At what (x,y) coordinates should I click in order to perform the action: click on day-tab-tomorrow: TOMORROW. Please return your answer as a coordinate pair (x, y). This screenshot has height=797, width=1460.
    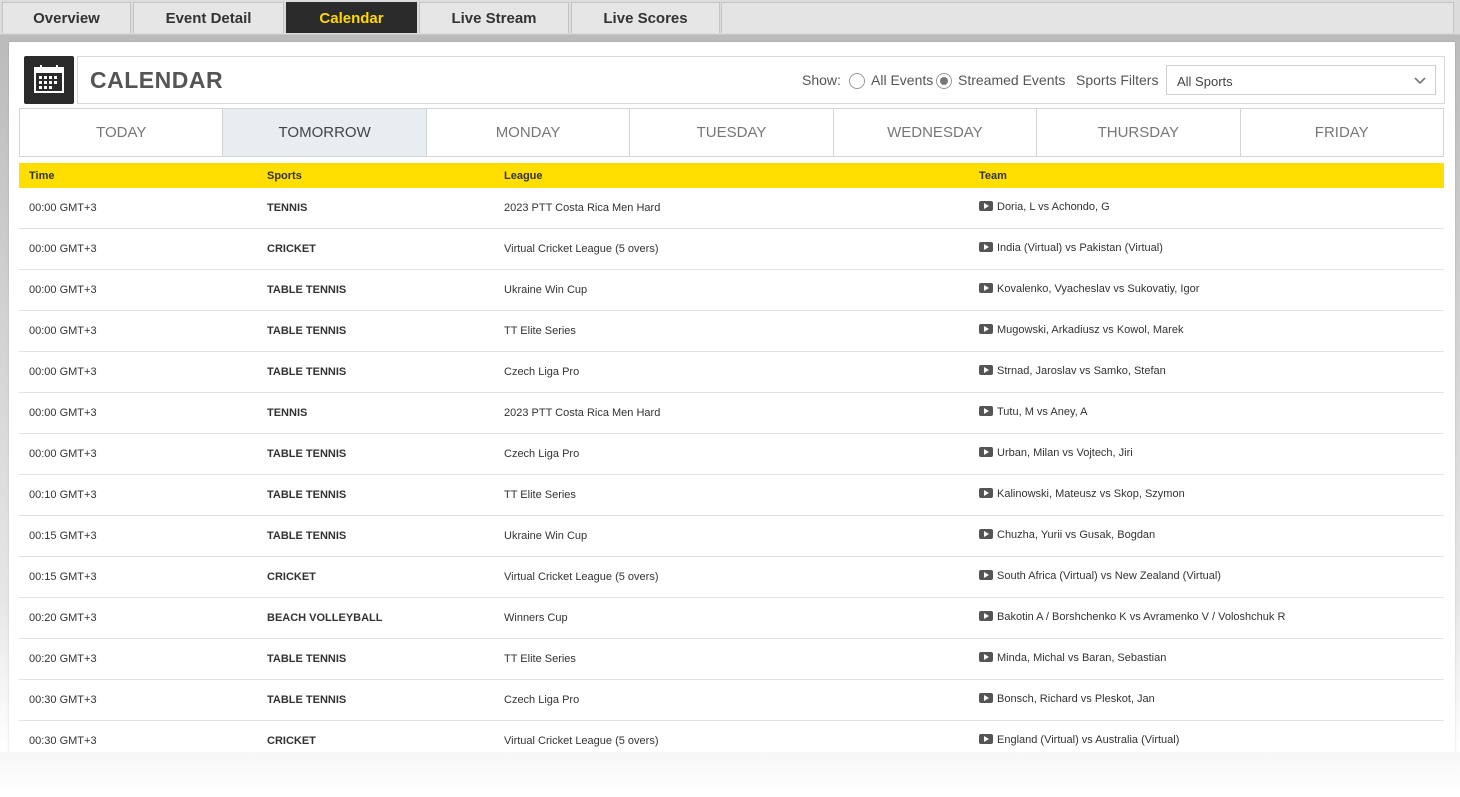
    Looking at the image, I should click on (325, 132).